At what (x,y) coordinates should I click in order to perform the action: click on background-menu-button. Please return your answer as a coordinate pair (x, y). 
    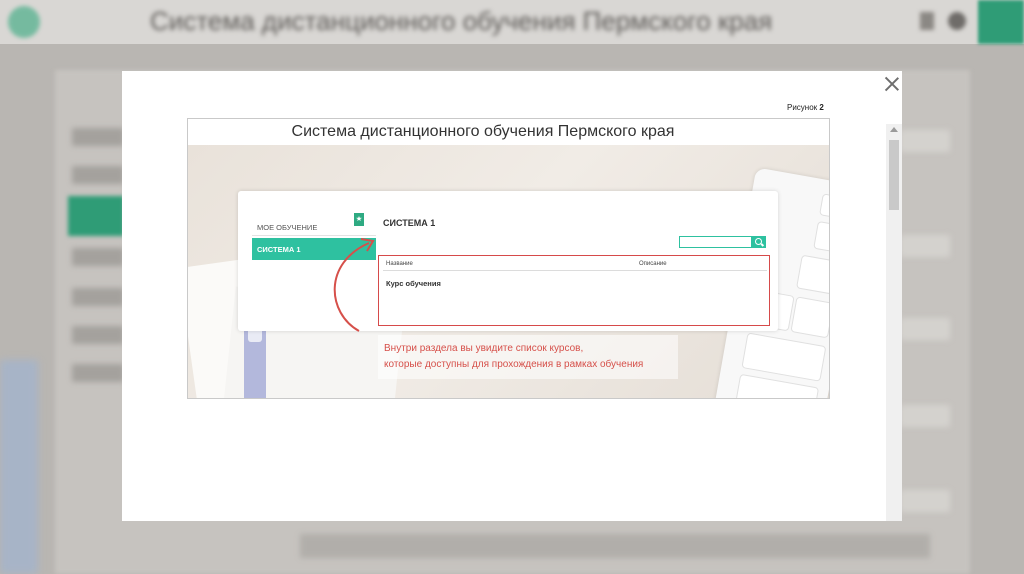
    Looking at the image, I should click on (1001, 22).